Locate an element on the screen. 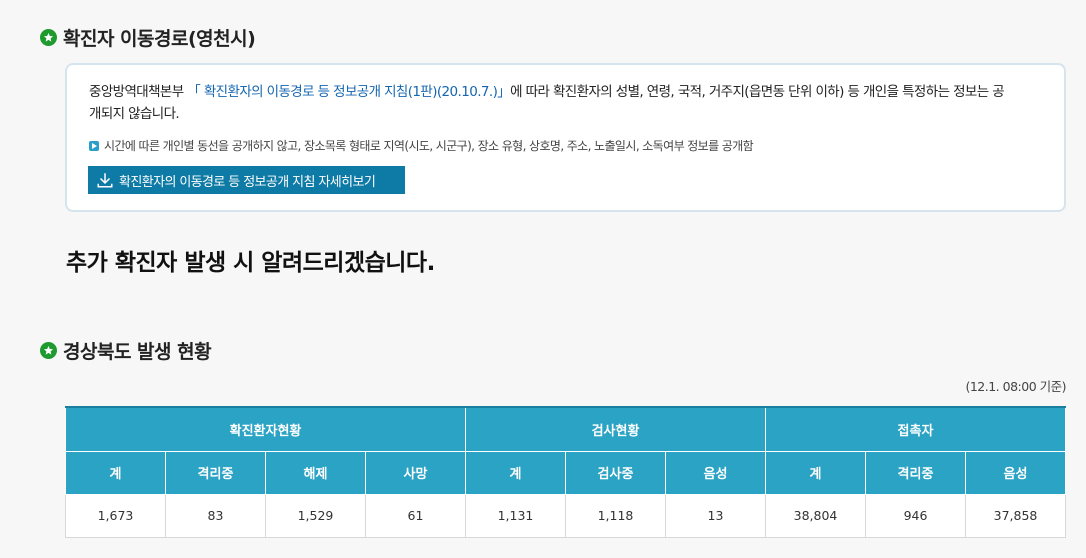  section-title-movement: 확진자 이동경로(영천시) is located at coordinates (148, 37).